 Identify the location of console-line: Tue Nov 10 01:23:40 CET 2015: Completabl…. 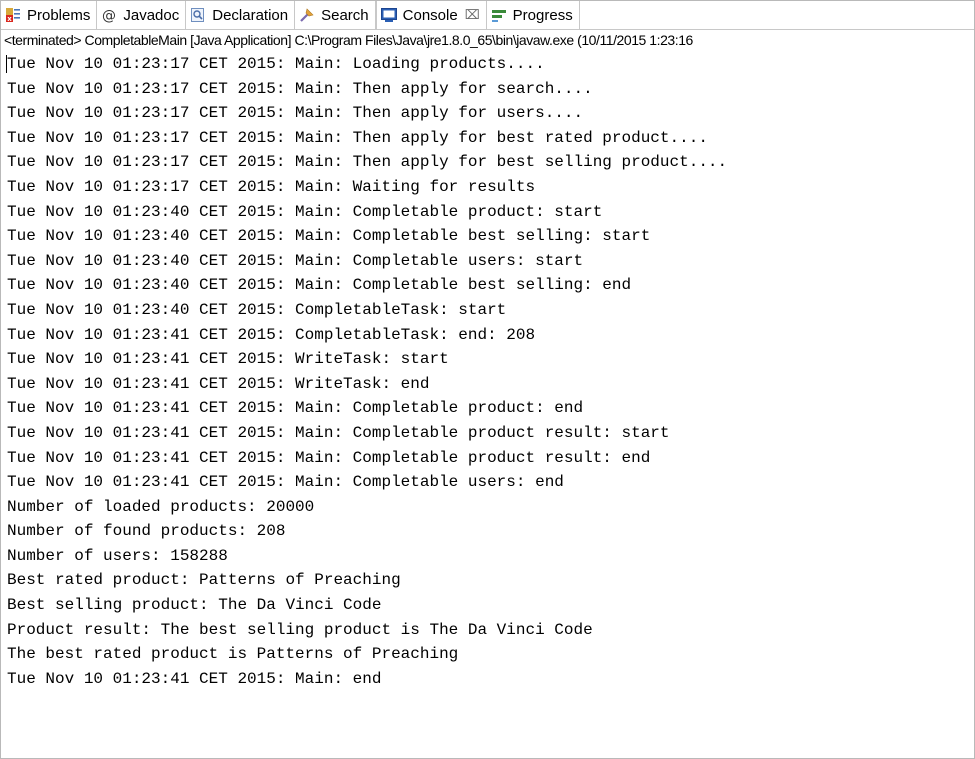
(257, 309).